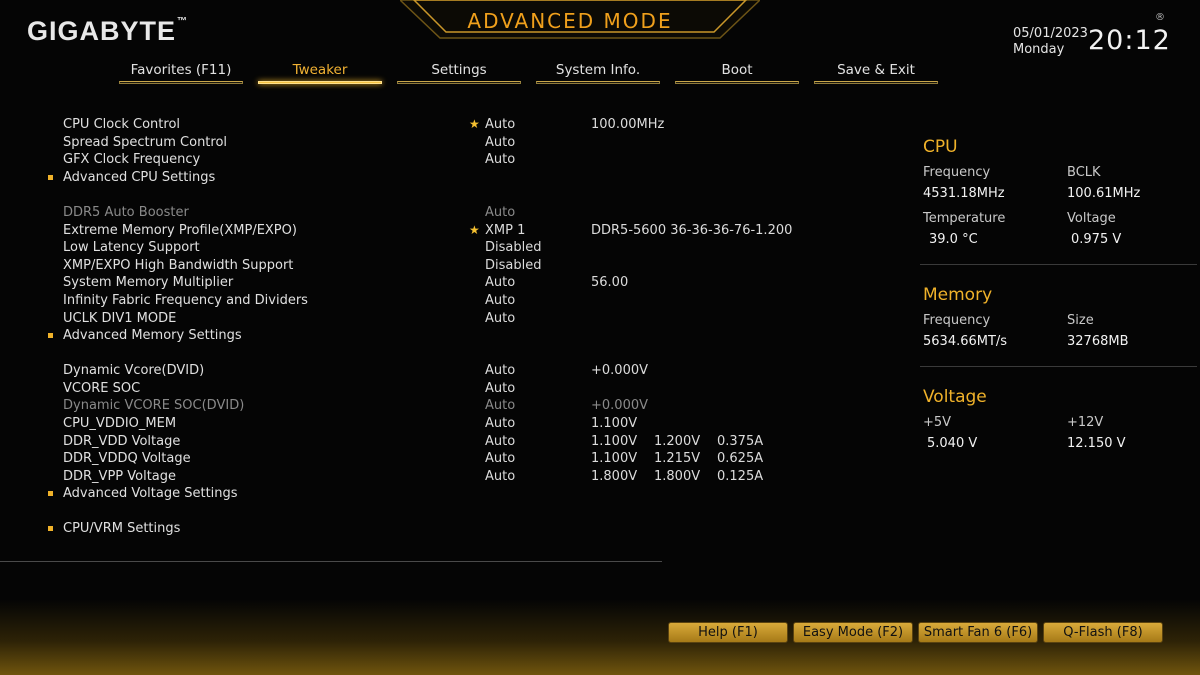 The image size is (1200, 675). Describe the element at coordinates (400, 371) in the screenshot. I see `setting-row: Dynamic Vcore(DVID) Auto +0.000V` at that location.